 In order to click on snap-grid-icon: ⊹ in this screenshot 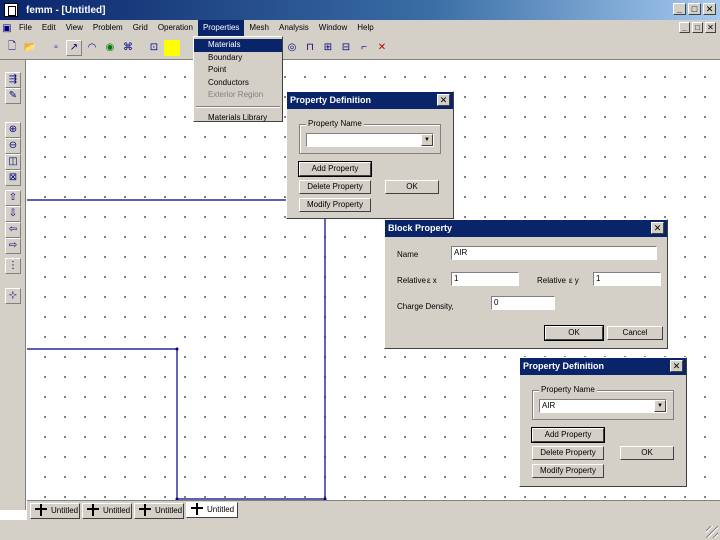, I will do `click(13, 296)`.